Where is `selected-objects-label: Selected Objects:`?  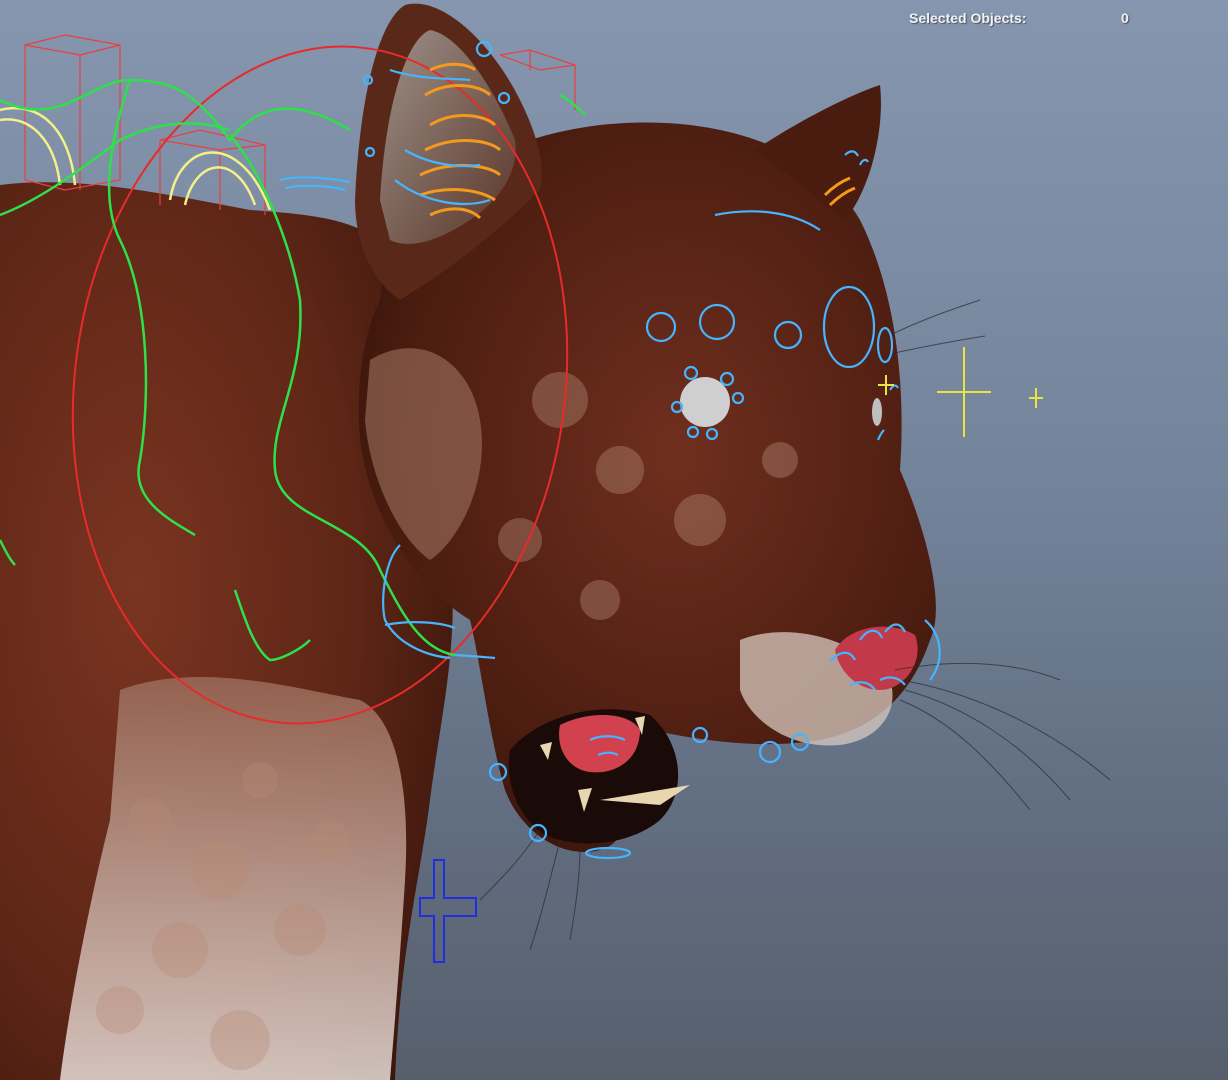 selected-objects-label: Selected Objects: is located at coordinates (968, 18).